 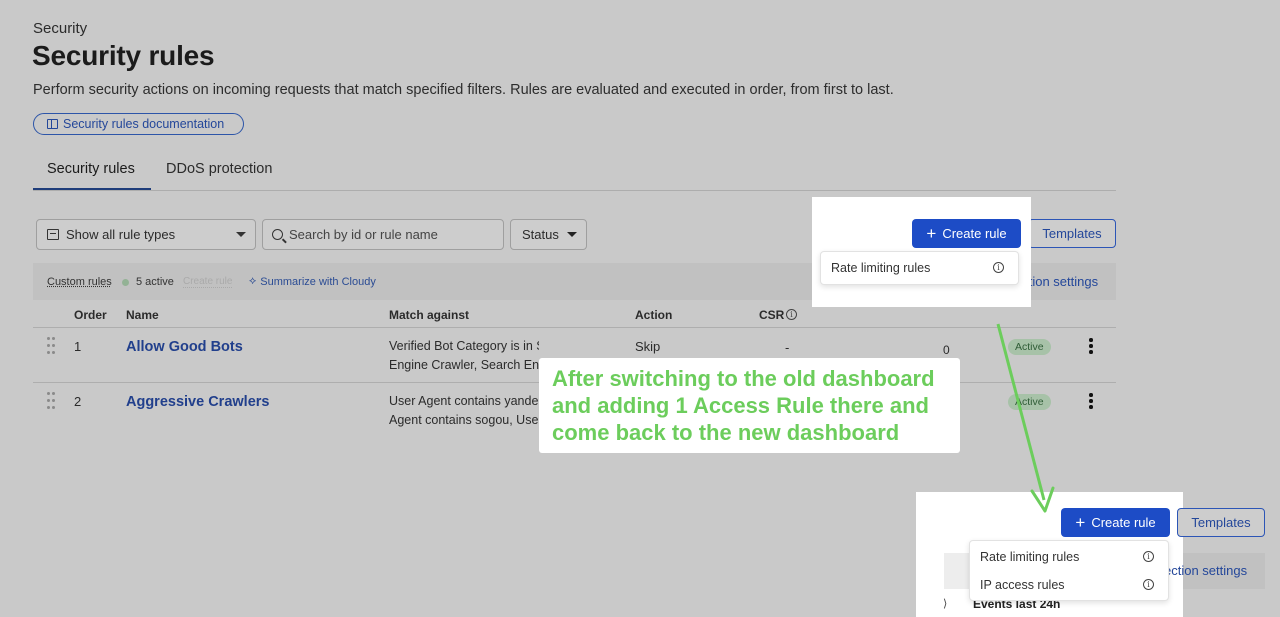 What do you see at coordinates (277, 234) in the screenshot?
I see `search-icon` at bounding box center [277, 234].